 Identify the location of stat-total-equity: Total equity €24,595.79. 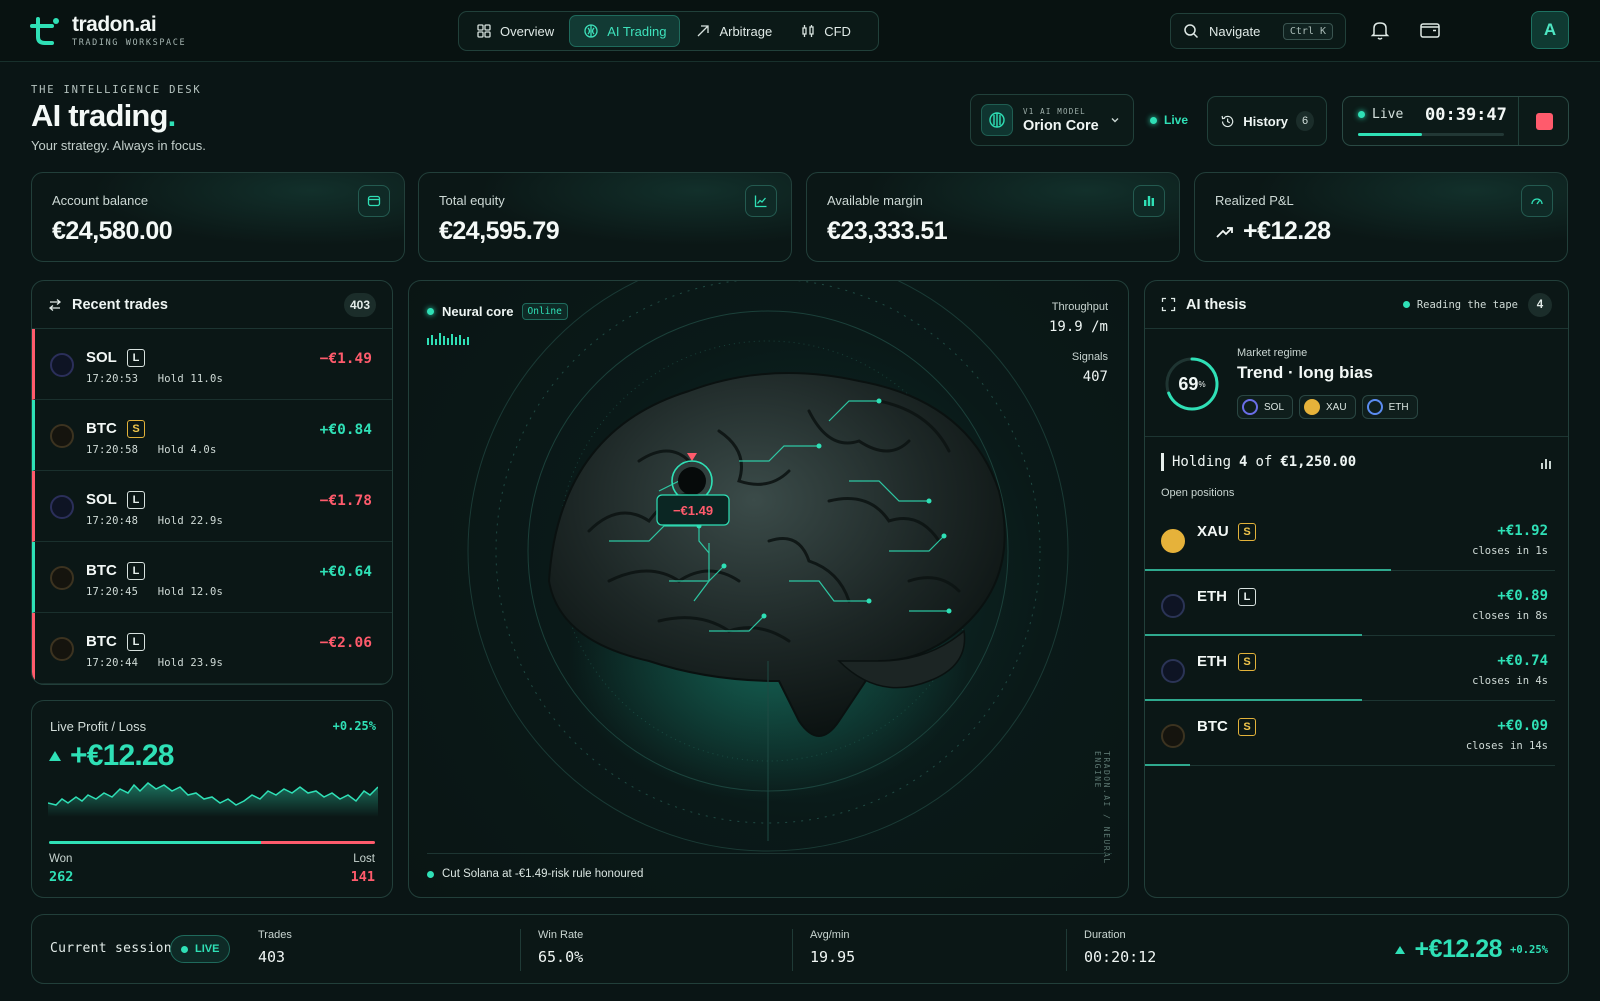
(605, 217).